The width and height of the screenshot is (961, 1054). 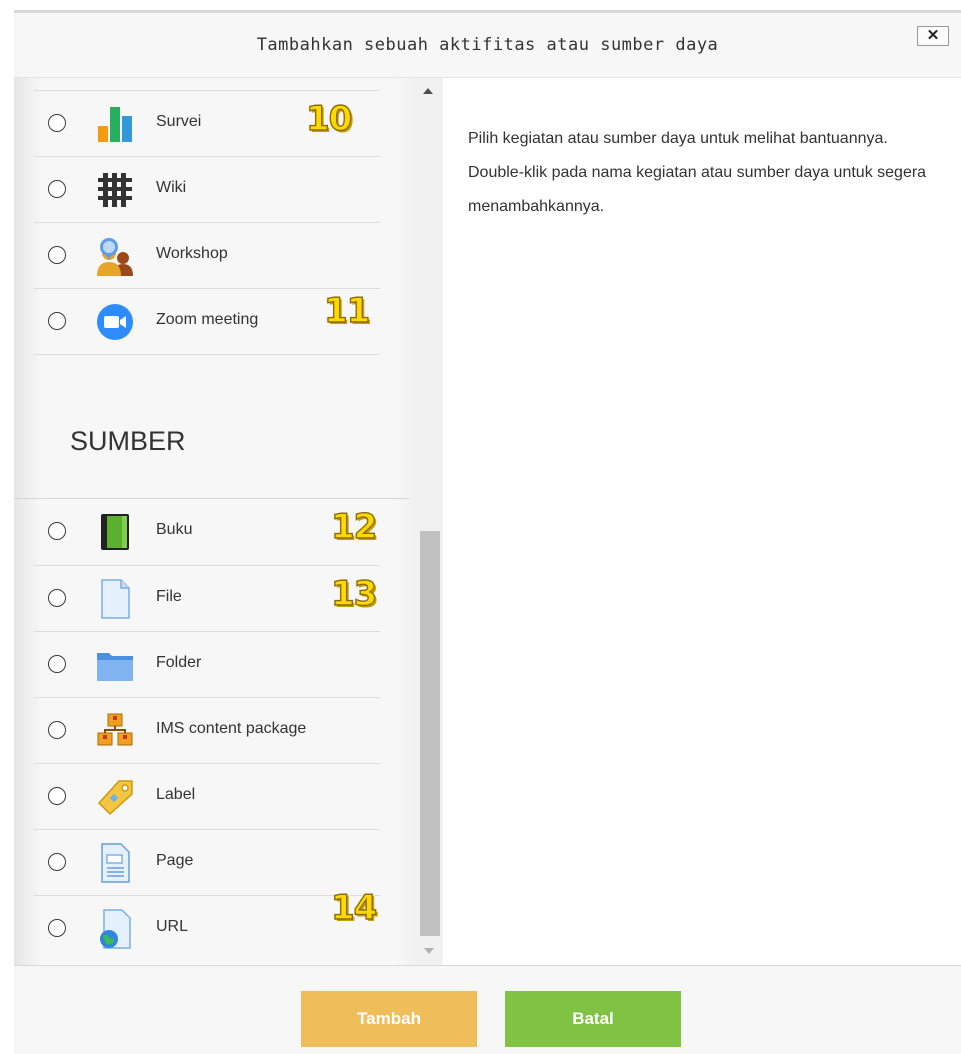 I want to click on workshop-radio, so click(x=57, y=255).